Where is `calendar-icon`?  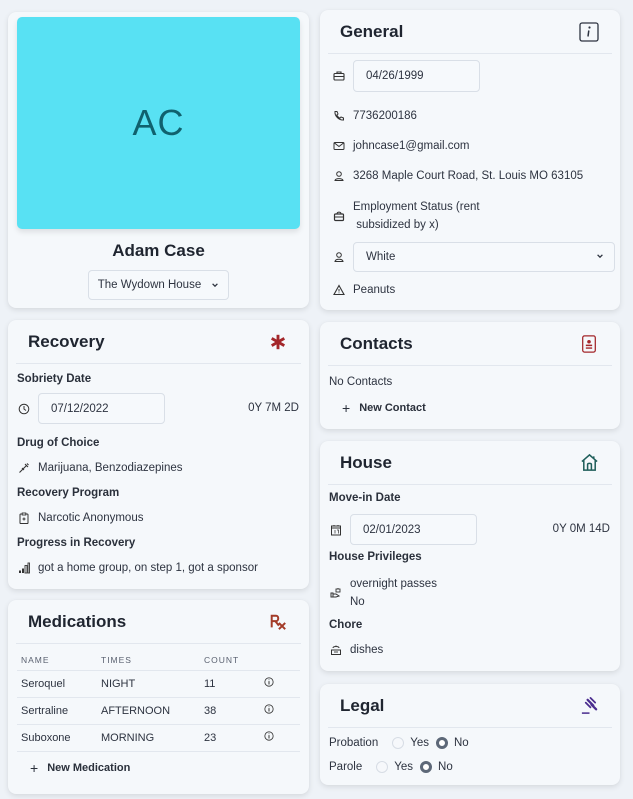
calendar-icon is located at coordinates (336, 530).